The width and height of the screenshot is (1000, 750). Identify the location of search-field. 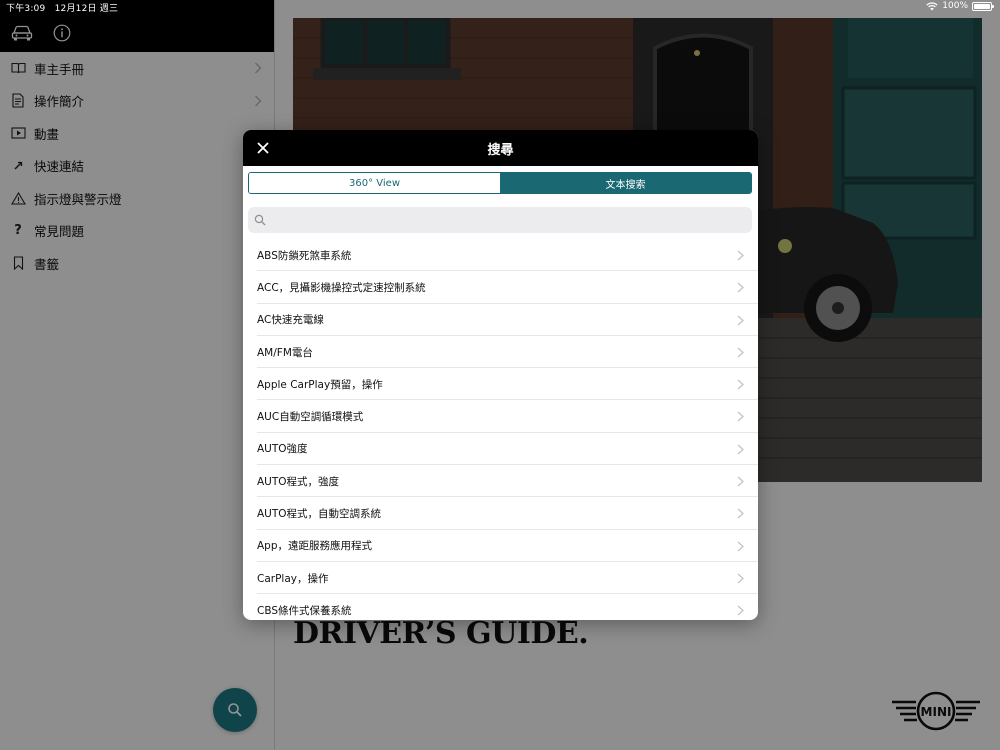
(500, 220).